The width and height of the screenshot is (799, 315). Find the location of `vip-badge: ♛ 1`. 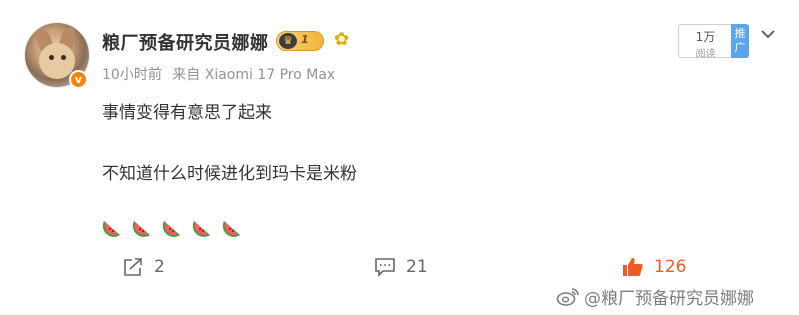

vip-badge: ♛ 1 is located at coordinates (300, 41).